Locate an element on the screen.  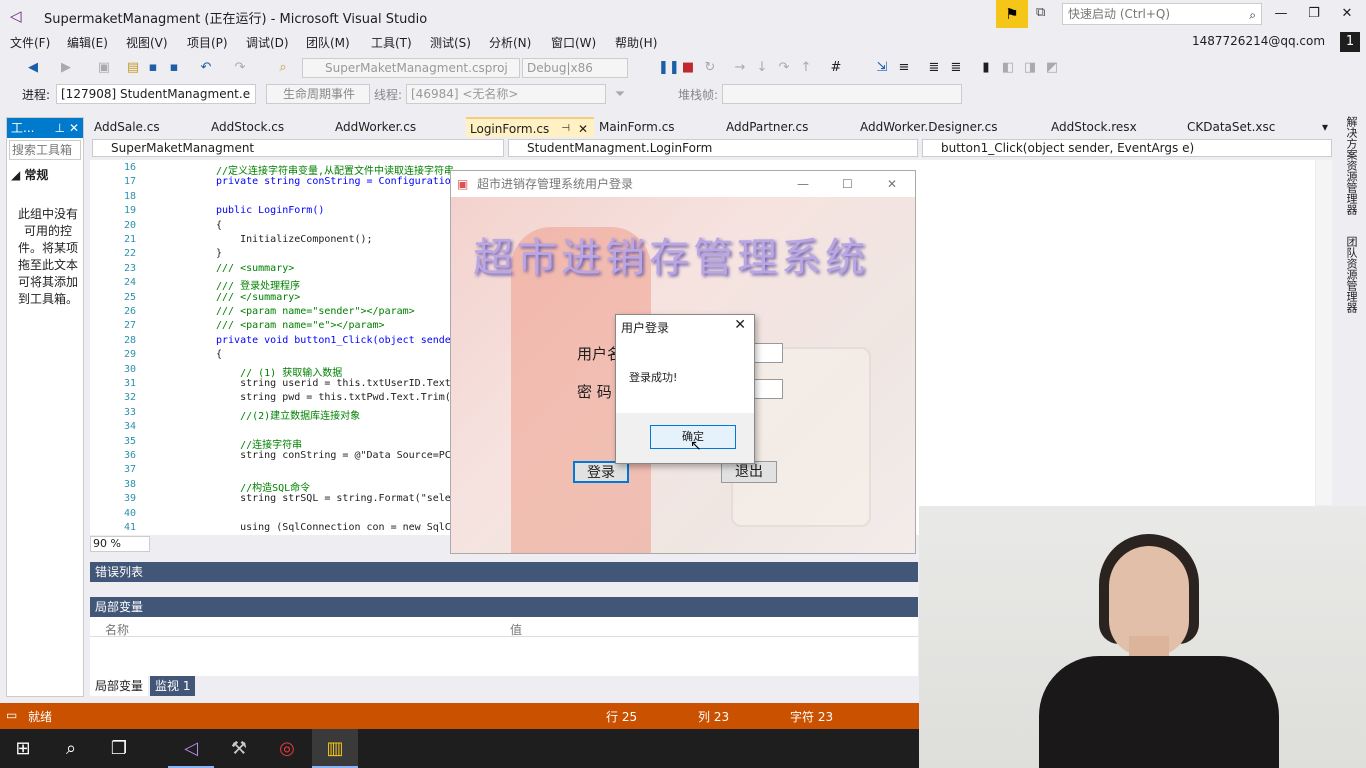
menu-team: 团队(M) is located at coordinates (328, 42).